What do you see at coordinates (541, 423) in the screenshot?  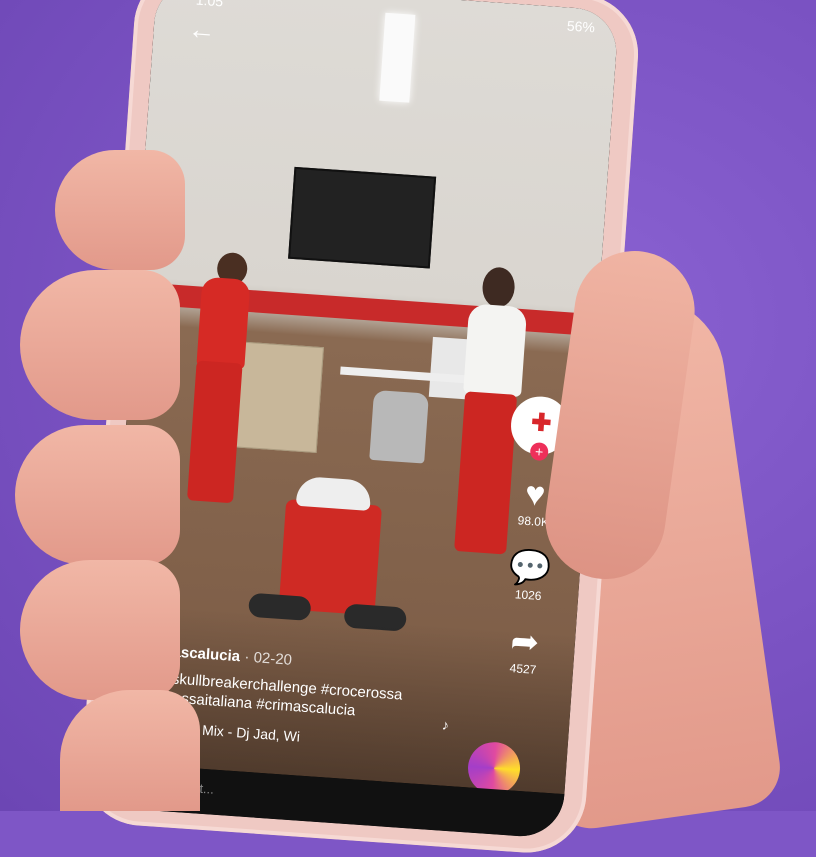 I see `red-cross-icon: ✚` at bounding box center [541, 423].